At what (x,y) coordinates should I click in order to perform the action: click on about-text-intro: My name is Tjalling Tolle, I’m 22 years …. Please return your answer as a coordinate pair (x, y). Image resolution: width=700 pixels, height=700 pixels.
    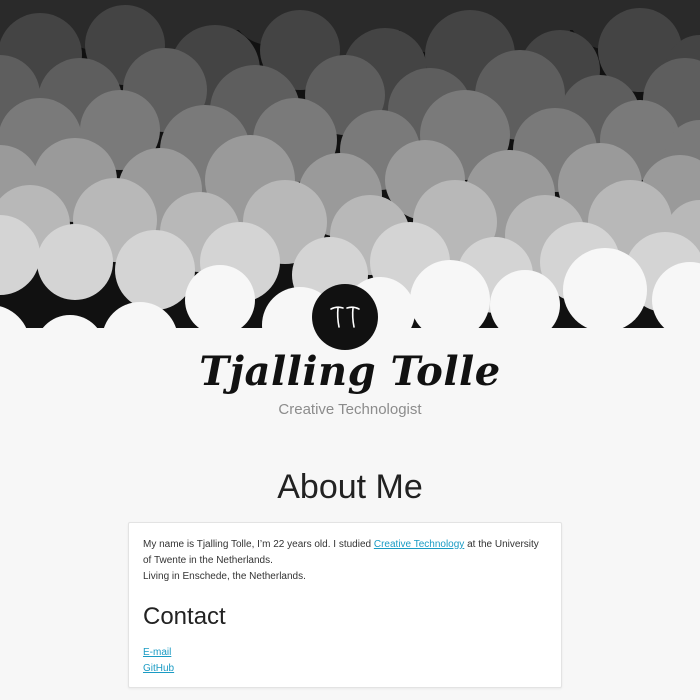
    Looking at the image, I should click on (258, 544).